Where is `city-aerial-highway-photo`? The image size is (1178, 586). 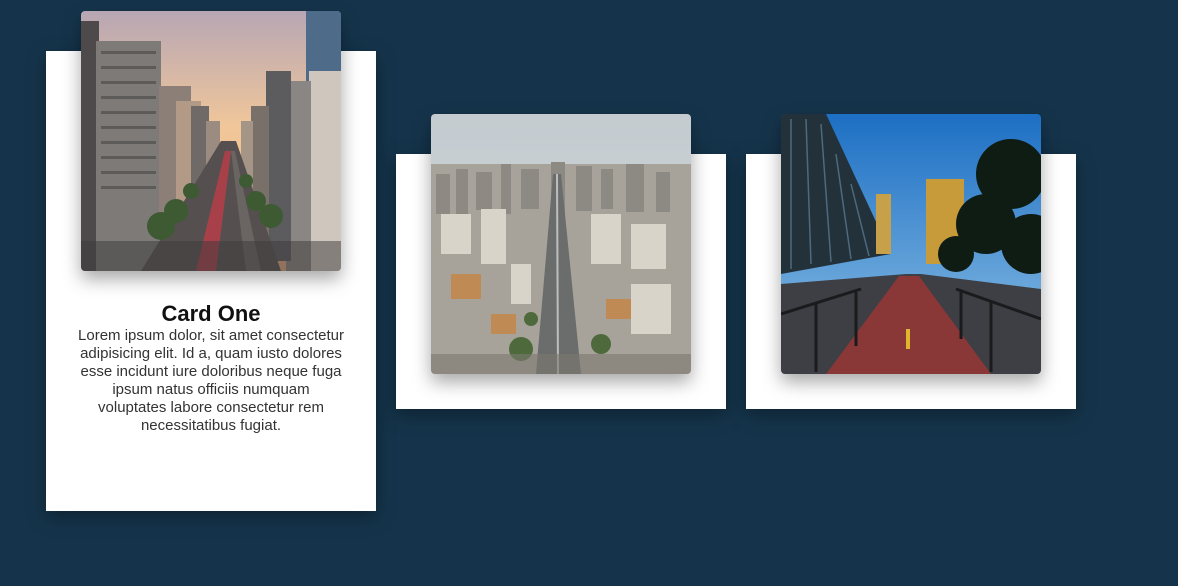 city-aerial-highway-photo is located at coordinates (561, 244).